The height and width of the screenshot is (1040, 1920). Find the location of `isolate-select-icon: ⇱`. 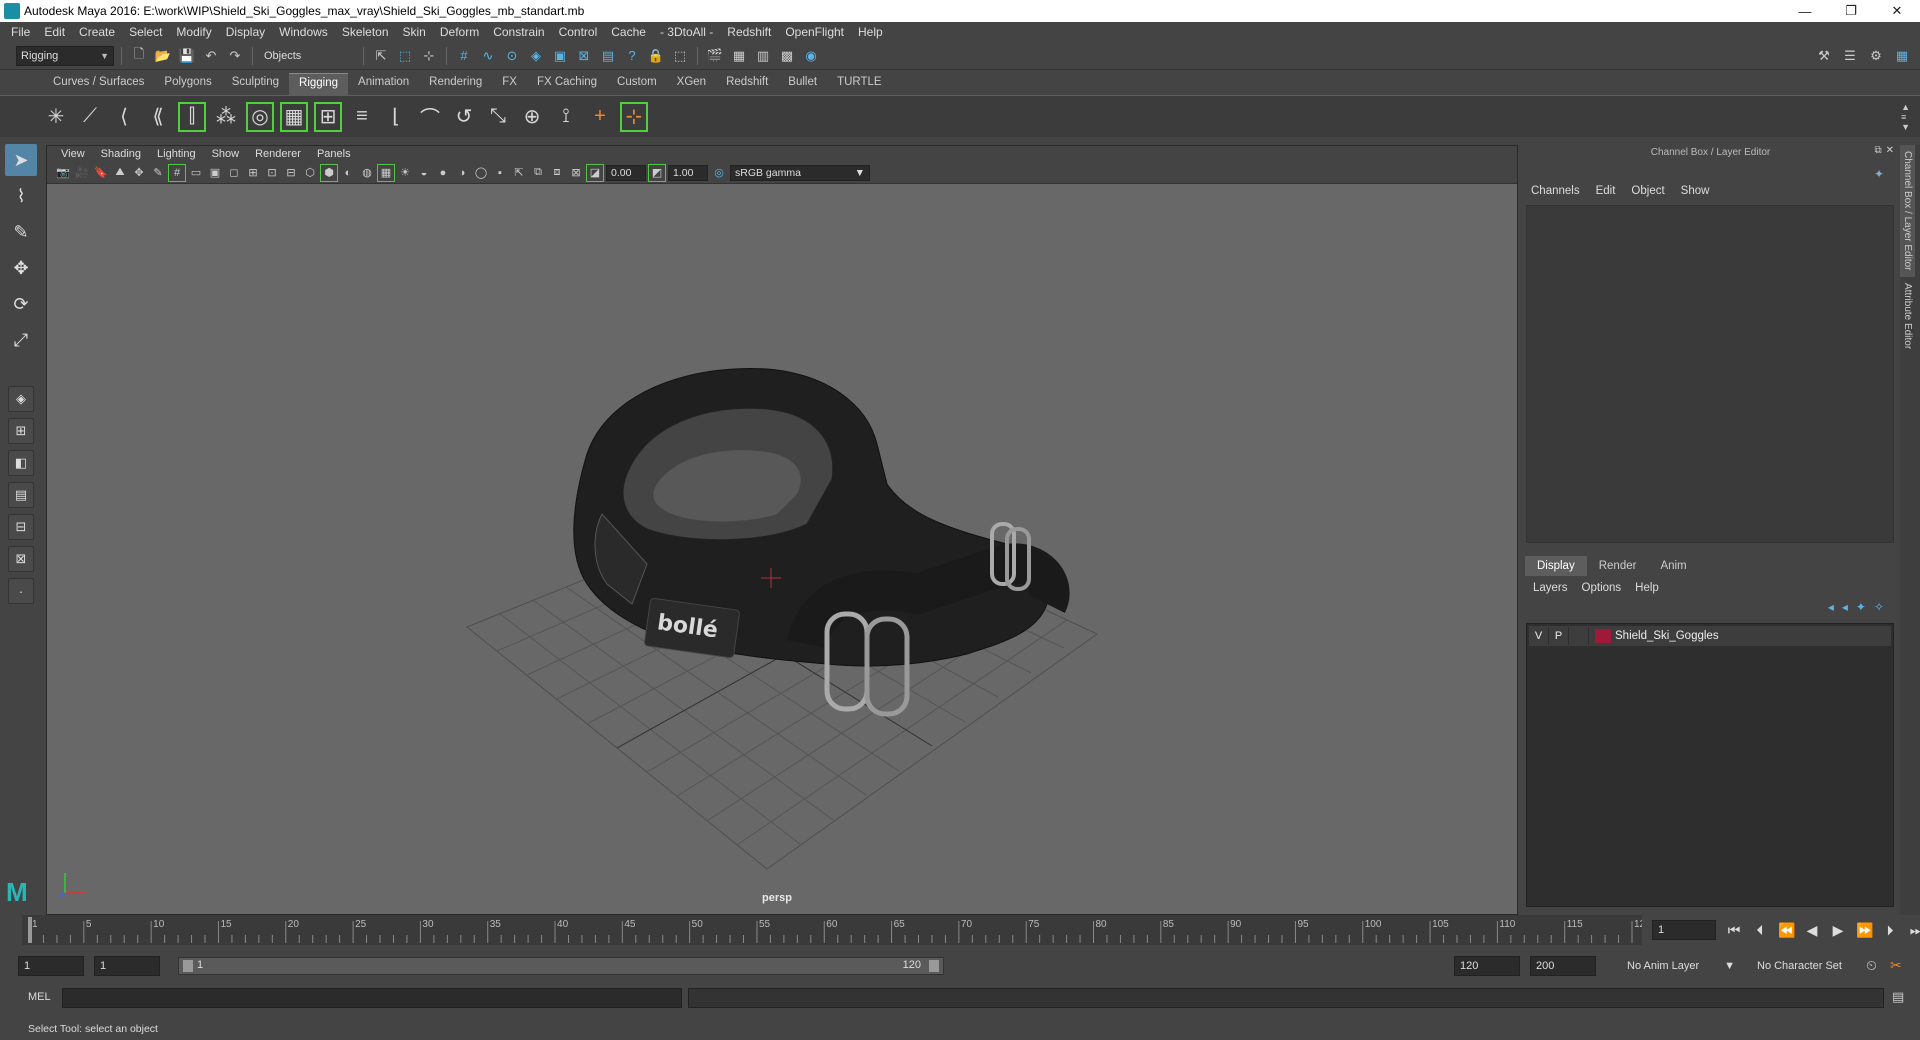

isolate-select-icon: ⇱ is located at coordinates (519, 173).